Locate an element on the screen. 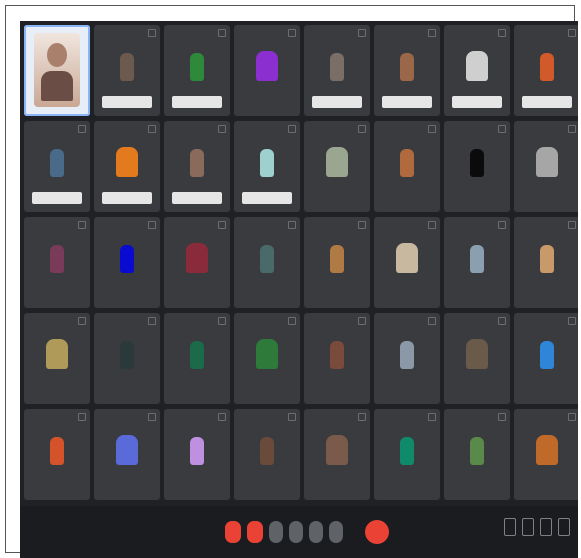  raise-hand-button is located at coordinates (296, 532).